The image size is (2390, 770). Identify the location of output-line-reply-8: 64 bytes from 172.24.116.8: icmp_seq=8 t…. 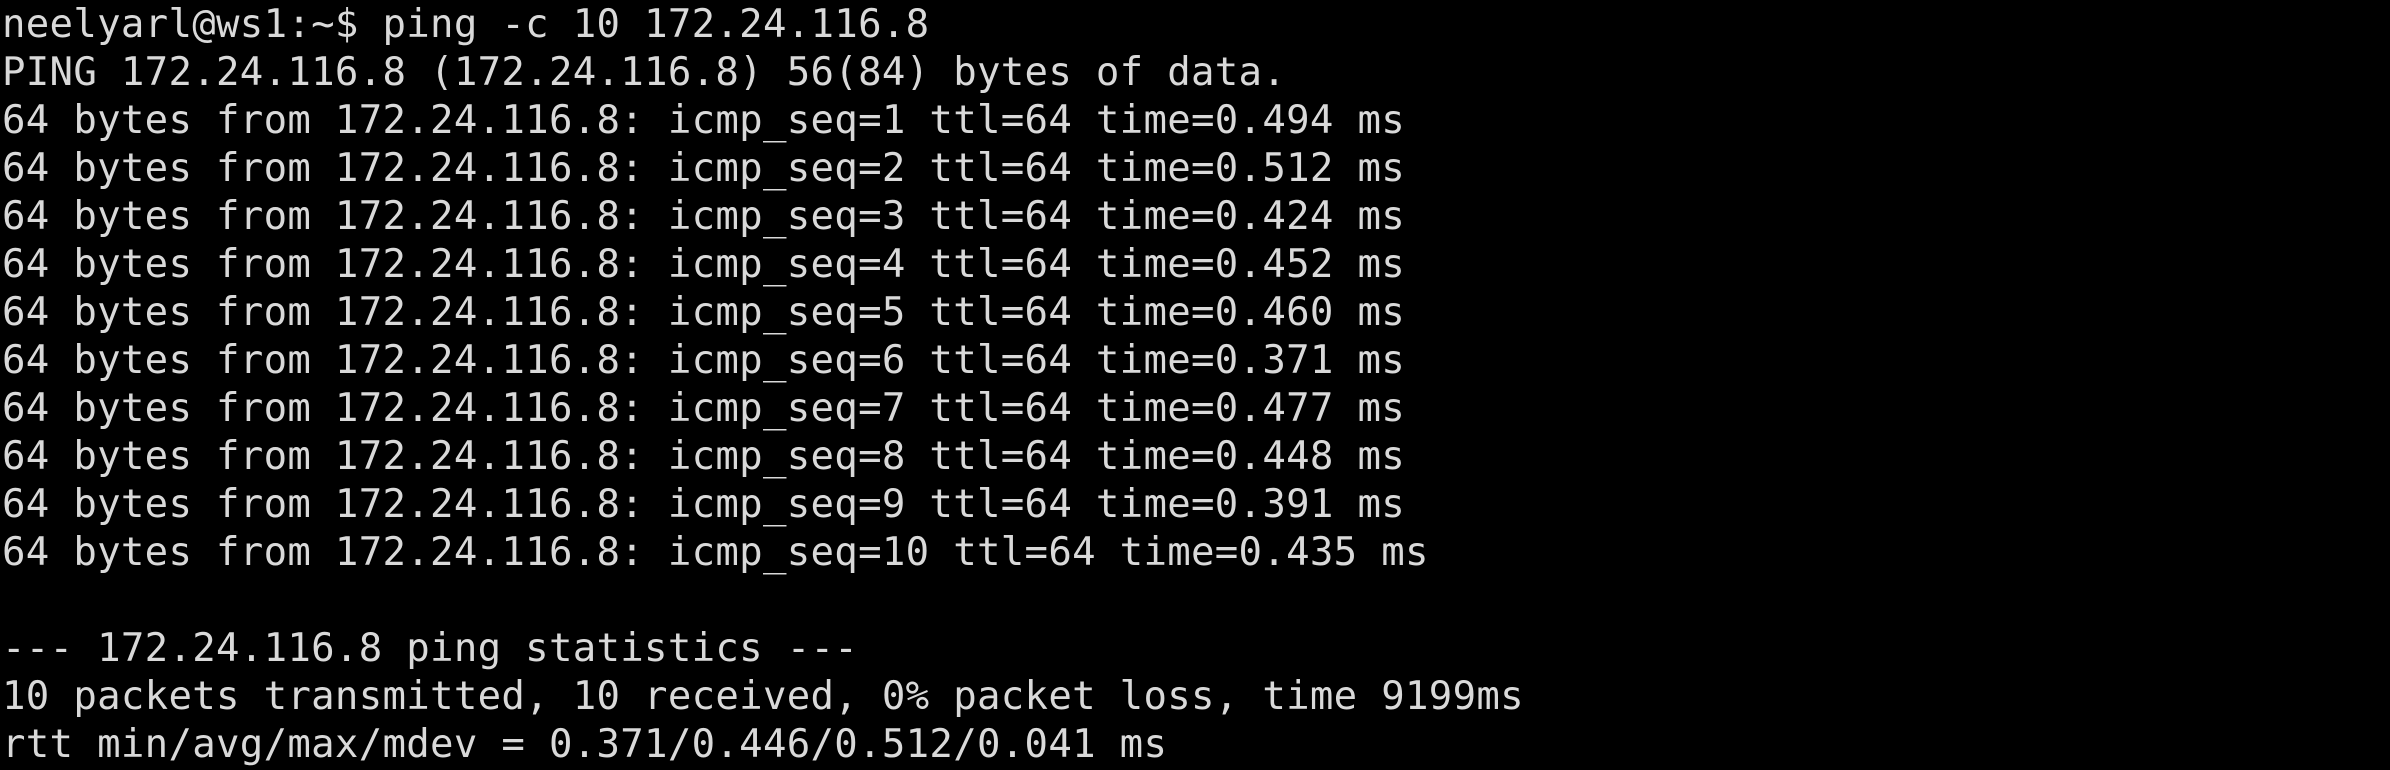
(704, 456).